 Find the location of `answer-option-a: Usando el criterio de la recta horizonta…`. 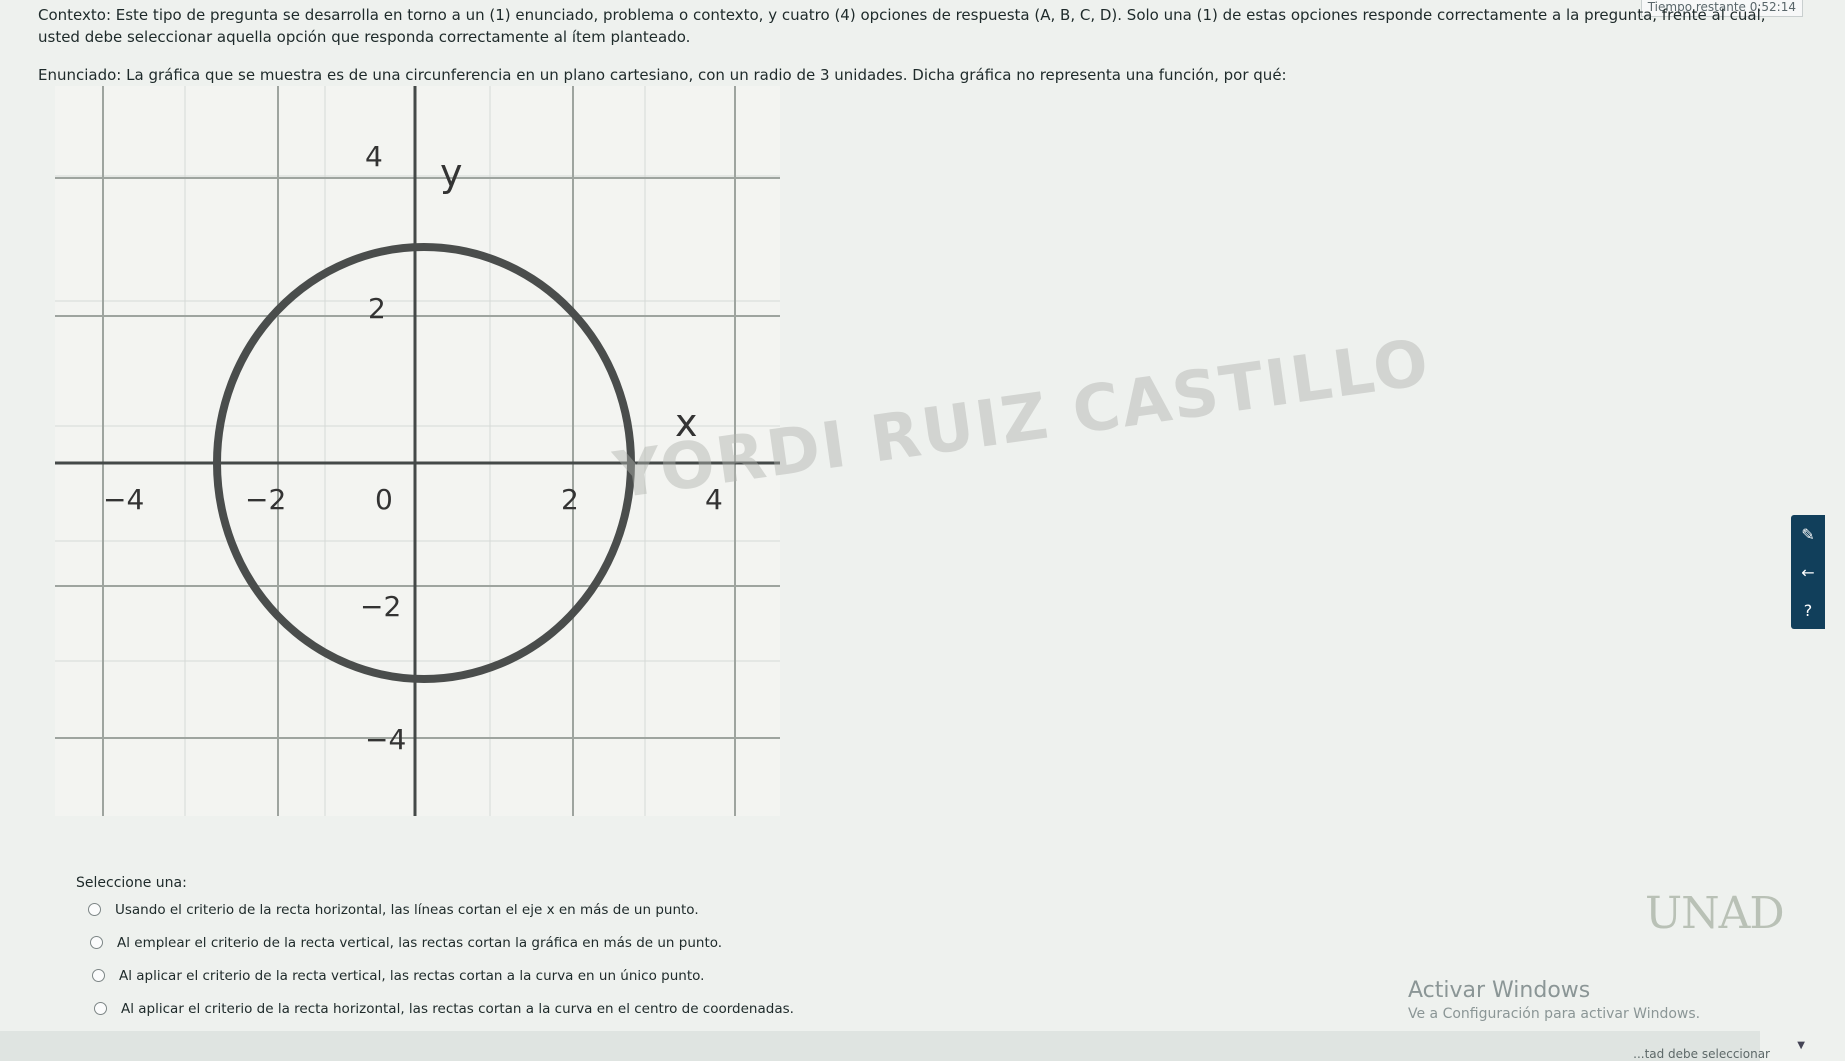

answer-option-a: Usando el criterio de la recta horizonta… is located at coordinates (441, 909).